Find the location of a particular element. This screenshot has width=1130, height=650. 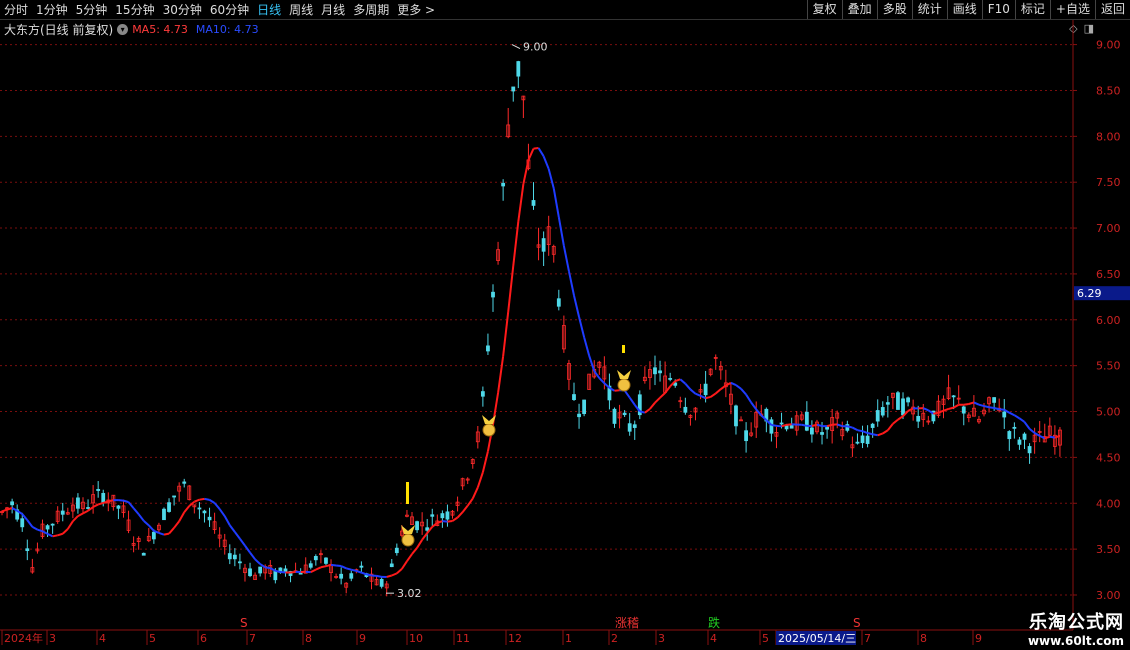

bottom-badge-3: S is located at coordinates (857, 623).